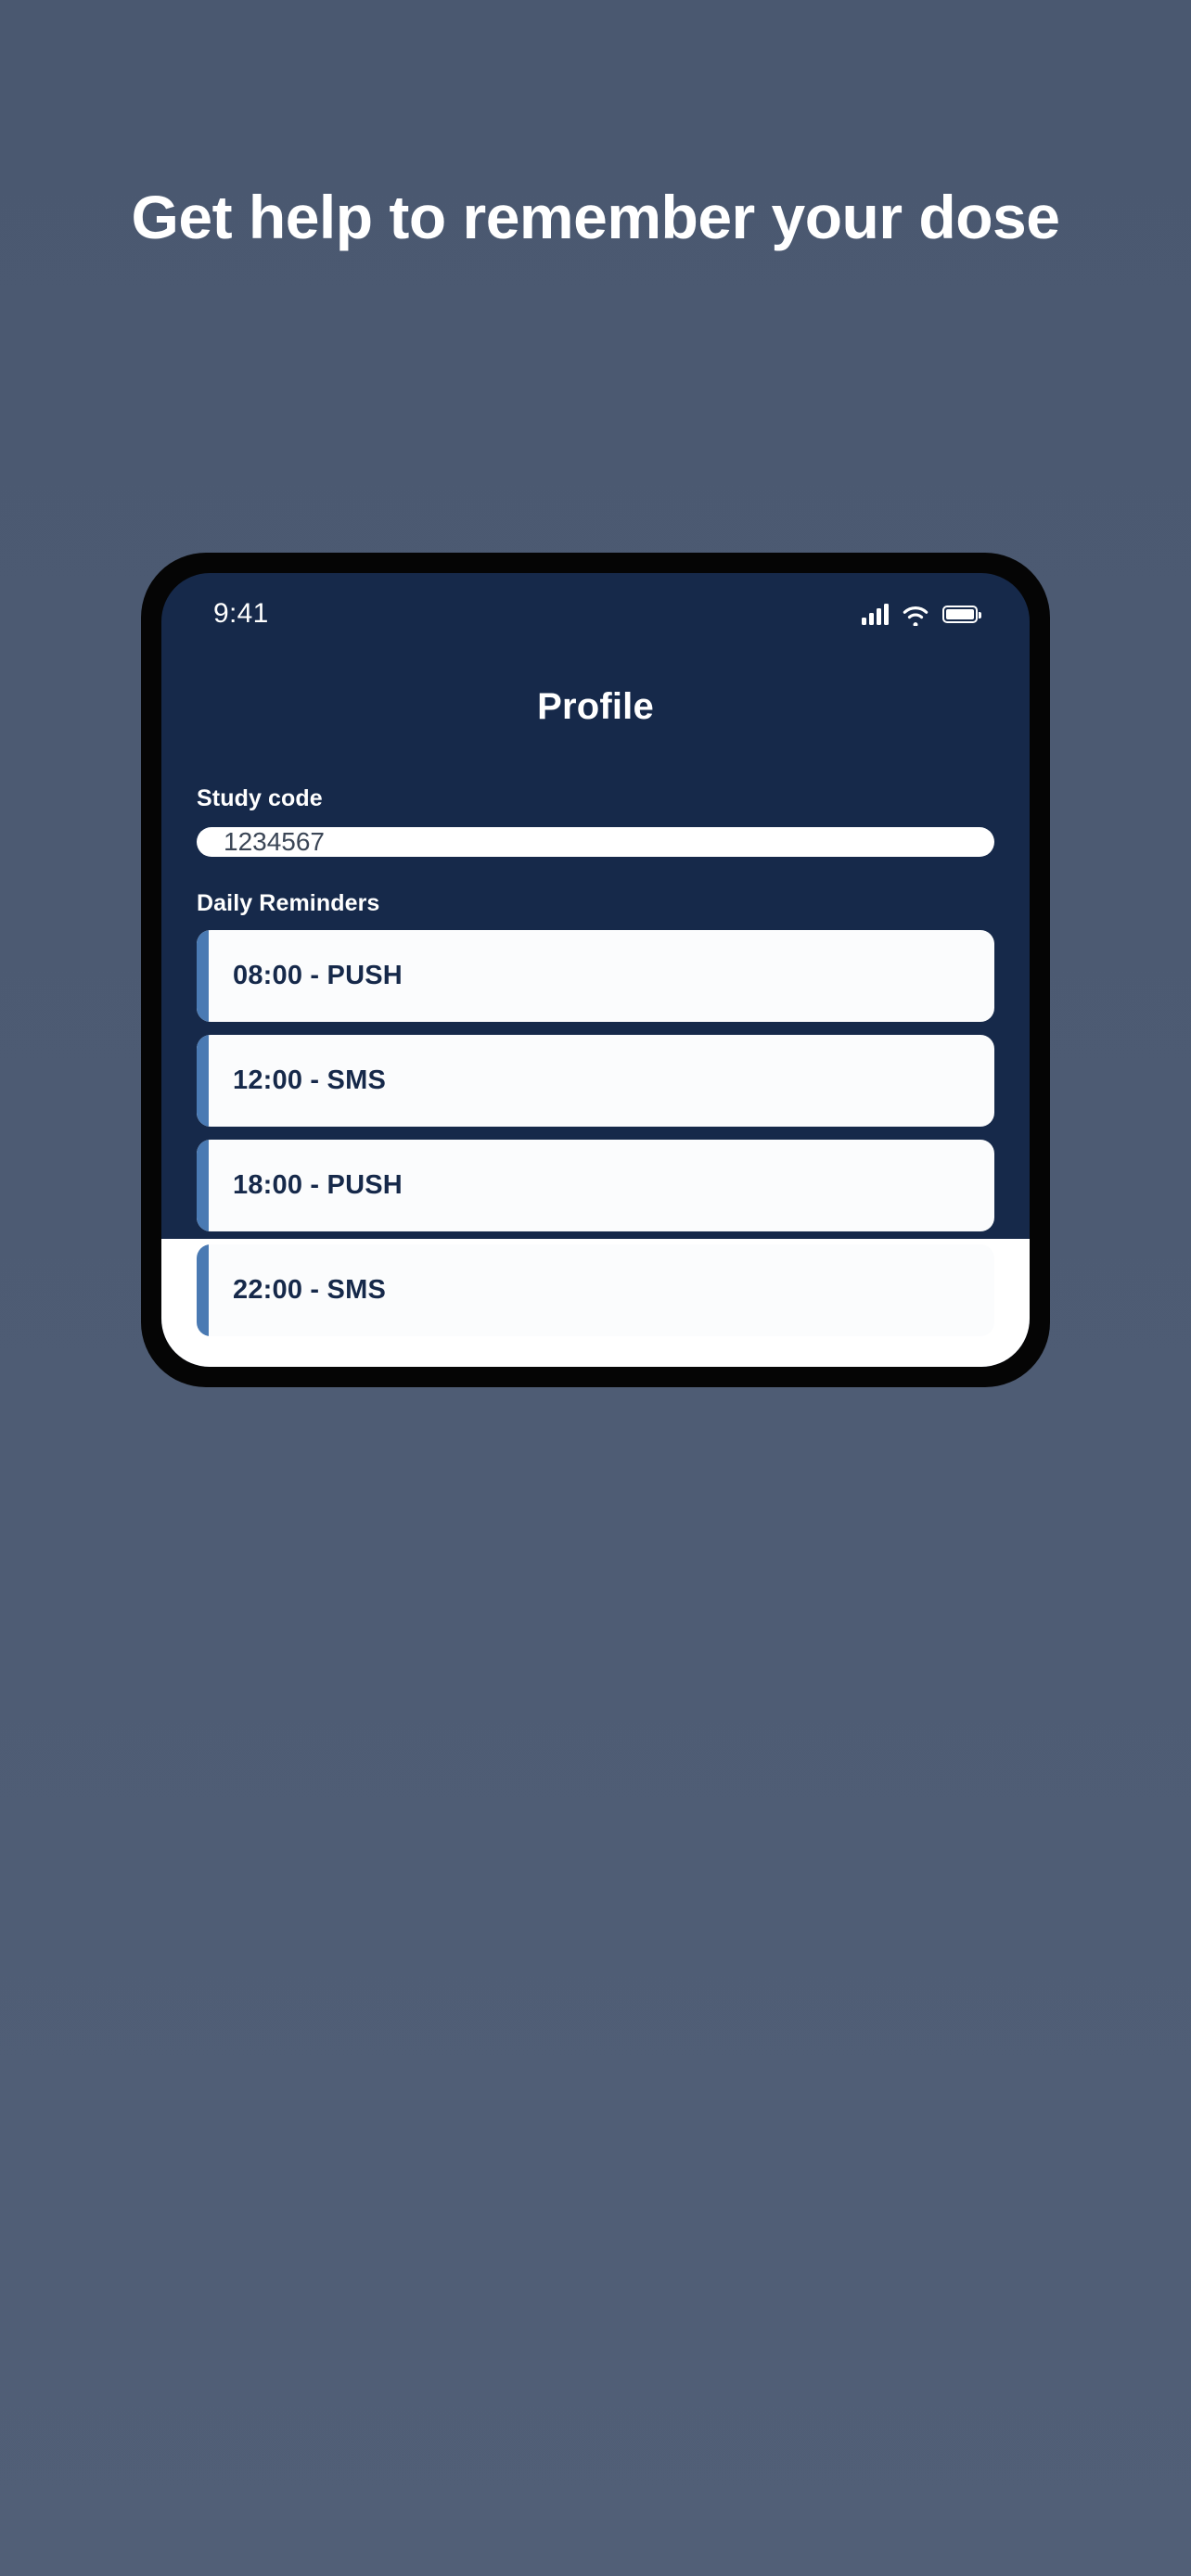 Image resolution: width=1191 pixels, height=2576 pixels. I want to click on promo-headline: Get help to remember your dose, so click(595, 217).